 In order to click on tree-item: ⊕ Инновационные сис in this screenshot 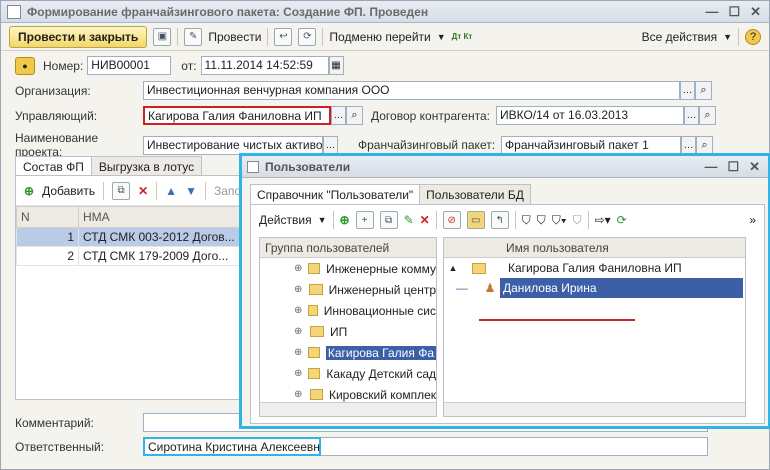, I will do `click(348, 310)`.